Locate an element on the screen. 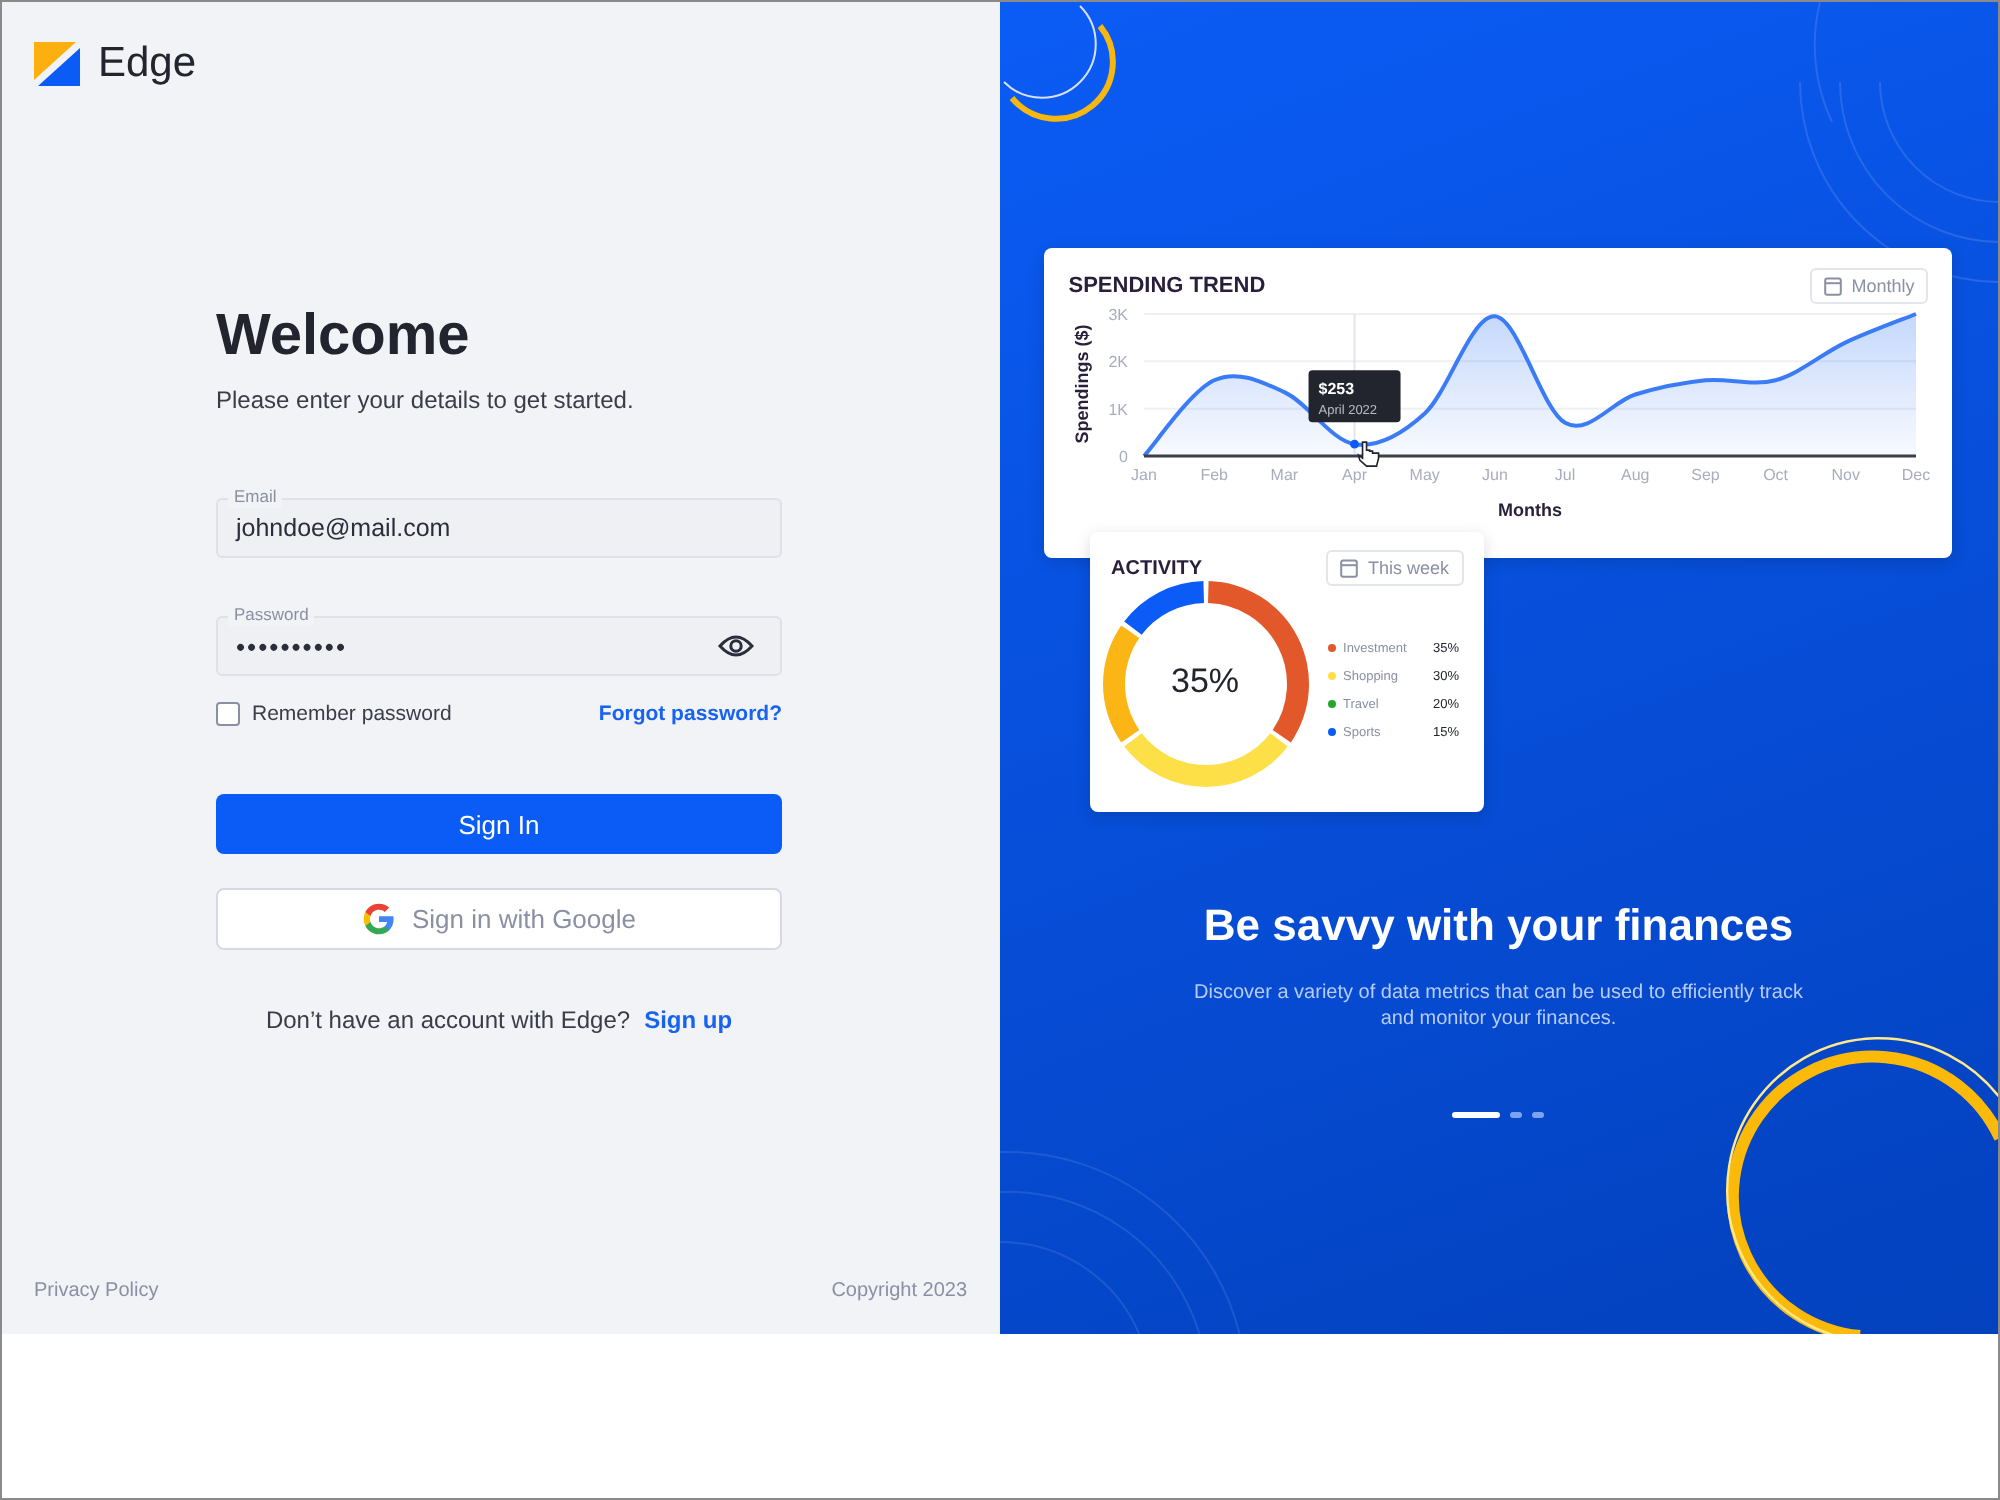 Image resolution: width=2000 pixels, height=1500 pixels. copyright-text: Copyright 2023 is located at coordinates (899, 1291).